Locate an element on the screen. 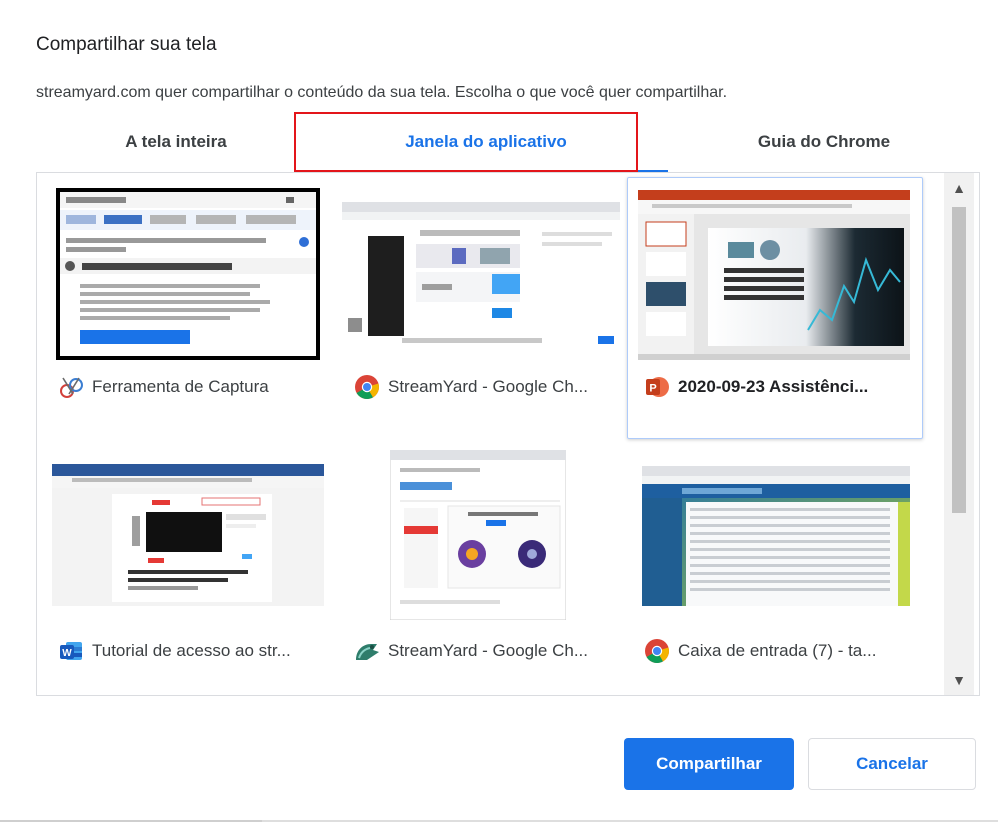 This screenshot has height=832, width=998. window-tile-snipping-tool: Ferramenta de Captura is located at coordinates (189, 308).